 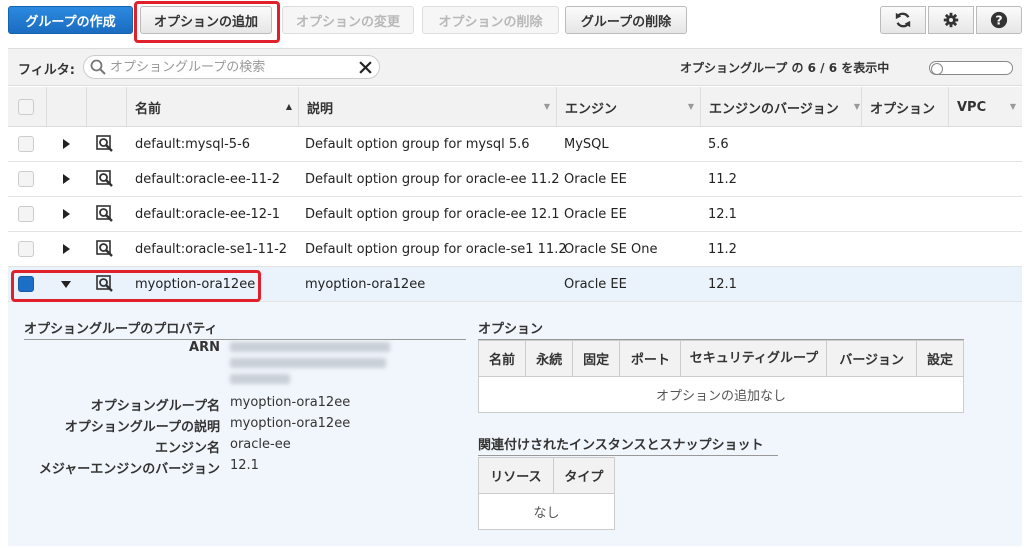 What do you see at coordinates (365, 284) in the screenshot?
I see `row-description: myoption-ora12ee` at bounding box center [365, 284].